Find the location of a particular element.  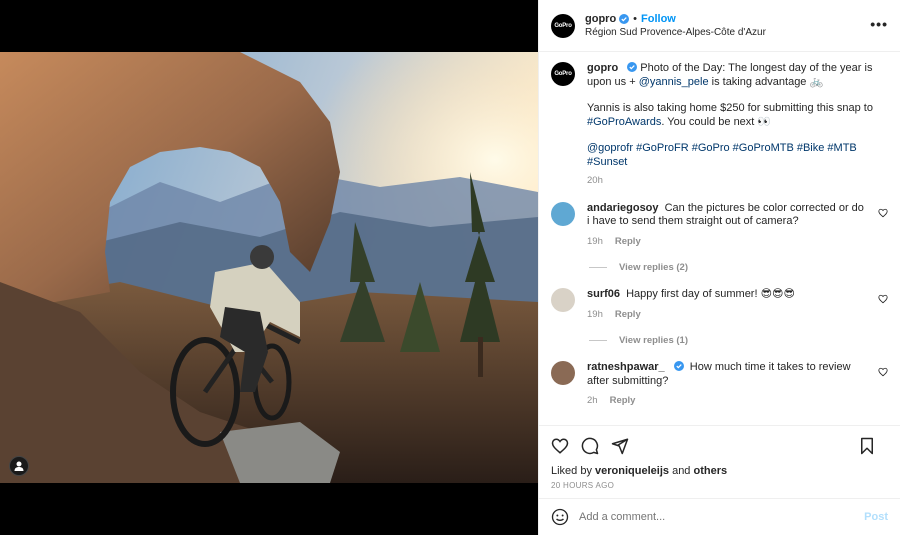

comment-text: Happy first day of summer! 😎😎😎 is located at coordinates (710, 294).